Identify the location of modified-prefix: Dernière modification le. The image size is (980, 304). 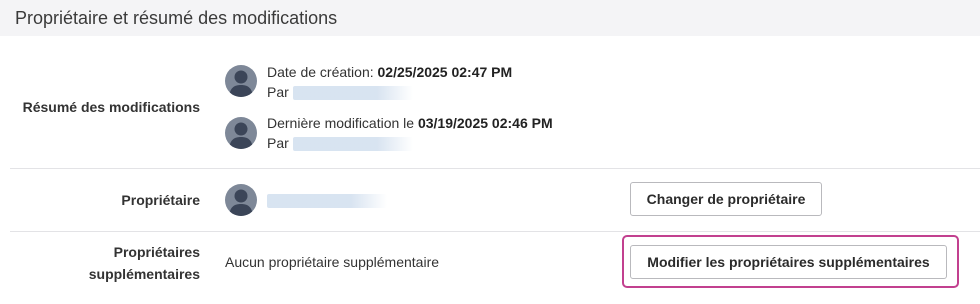
(342, 123).